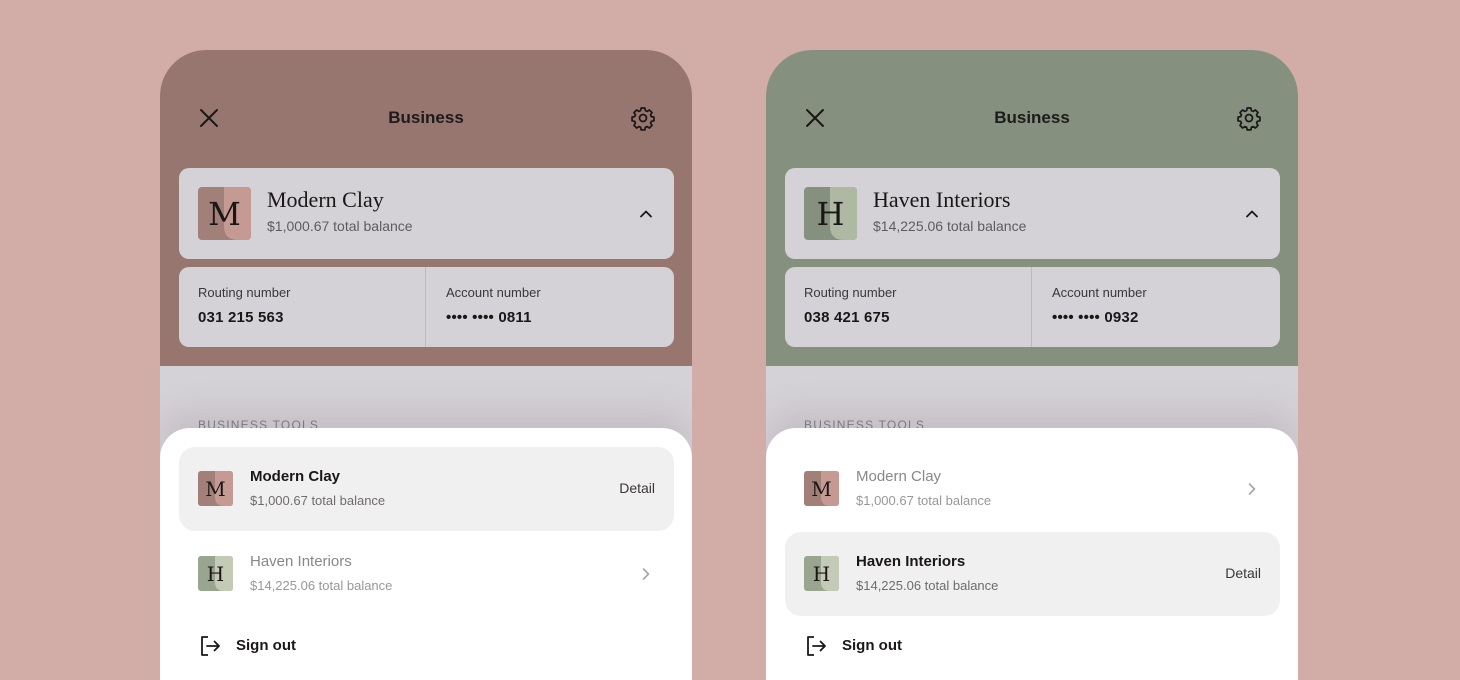  I want to click on account-initial: M, so click(224, 213).